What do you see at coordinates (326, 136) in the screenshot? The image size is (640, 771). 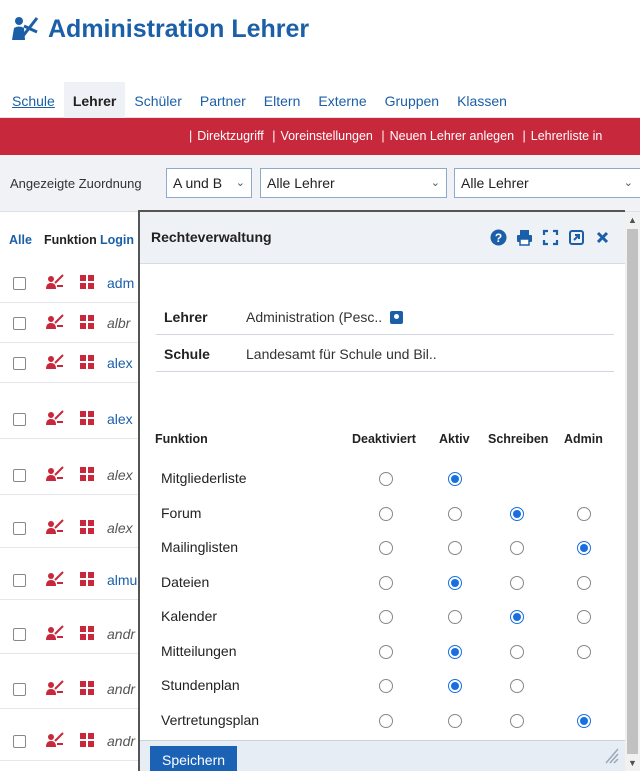 I see `link-voreinstellungen: Voreinstellungen` at bounding box center [326, 136].